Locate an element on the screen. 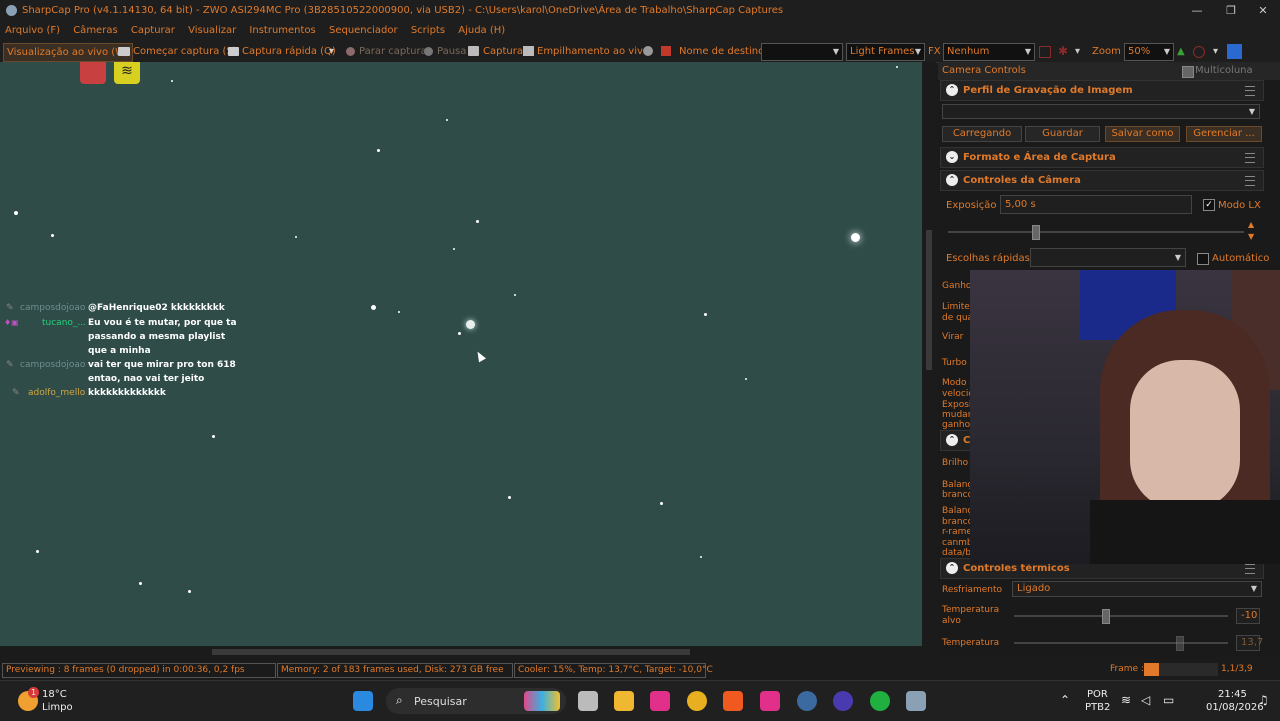  mouse-cursor-icon is located at coordinates (480, 356).